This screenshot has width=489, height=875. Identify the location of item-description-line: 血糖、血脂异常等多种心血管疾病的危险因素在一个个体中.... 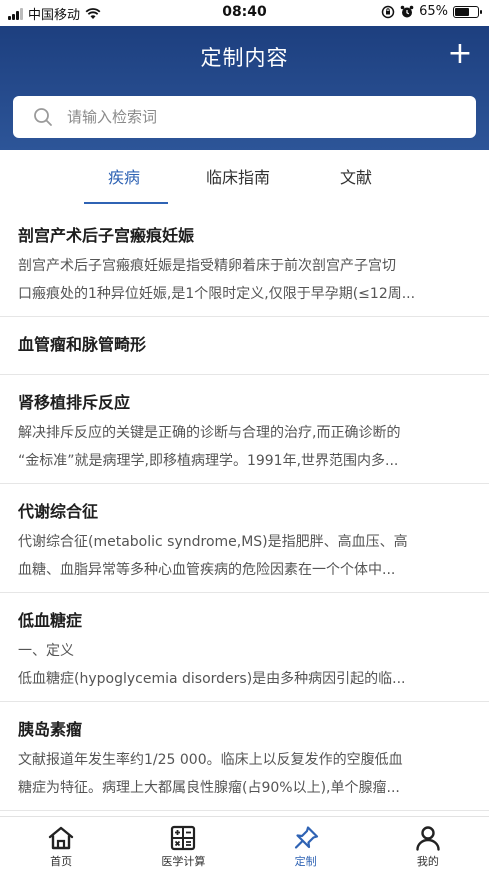
(207, 570).